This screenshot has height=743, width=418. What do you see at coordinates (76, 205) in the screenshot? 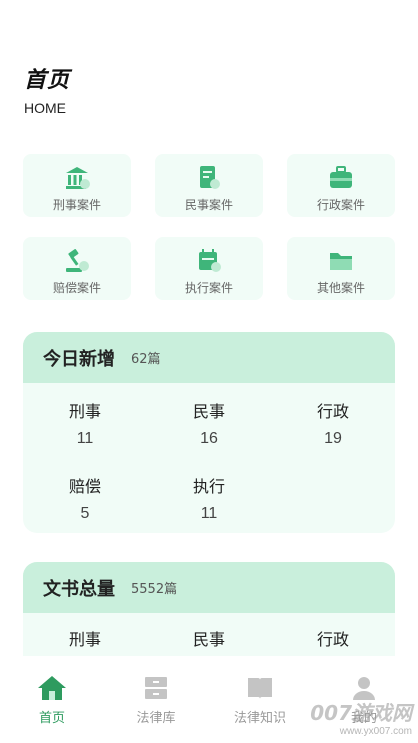
I see `category-label: 刑事案件` at bounding box center [76, 205].